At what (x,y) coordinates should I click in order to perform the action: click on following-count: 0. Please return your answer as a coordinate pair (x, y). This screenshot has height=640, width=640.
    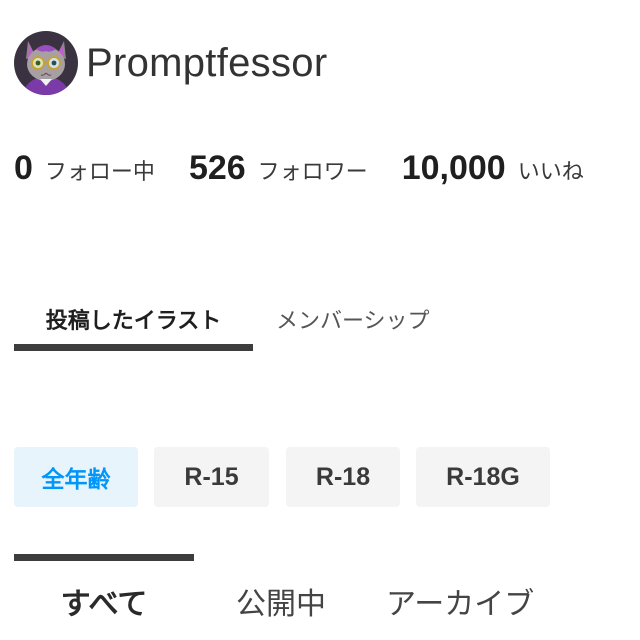
    Looking at the image, I should click on (23, 167).